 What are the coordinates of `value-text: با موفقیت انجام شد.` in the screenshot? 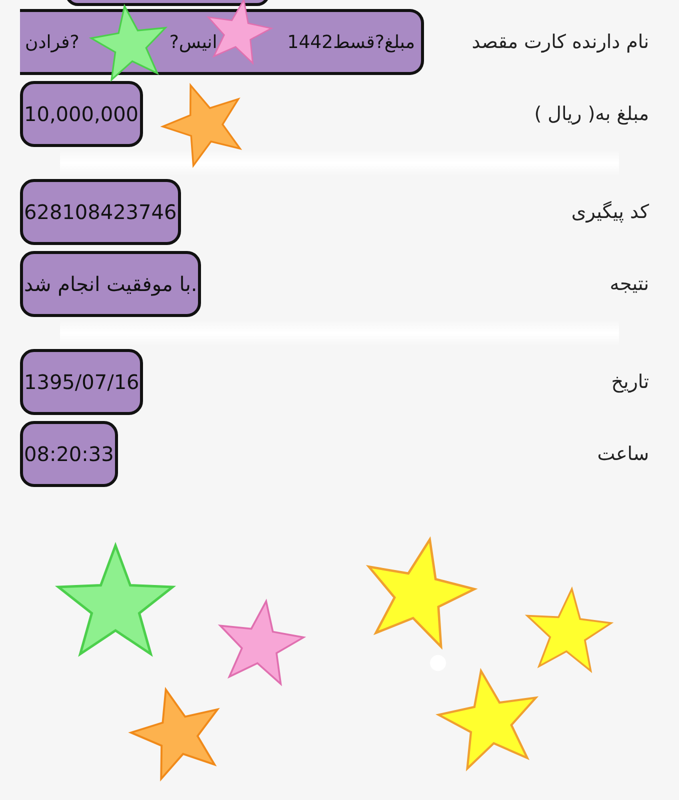 It's located at (111, 284).